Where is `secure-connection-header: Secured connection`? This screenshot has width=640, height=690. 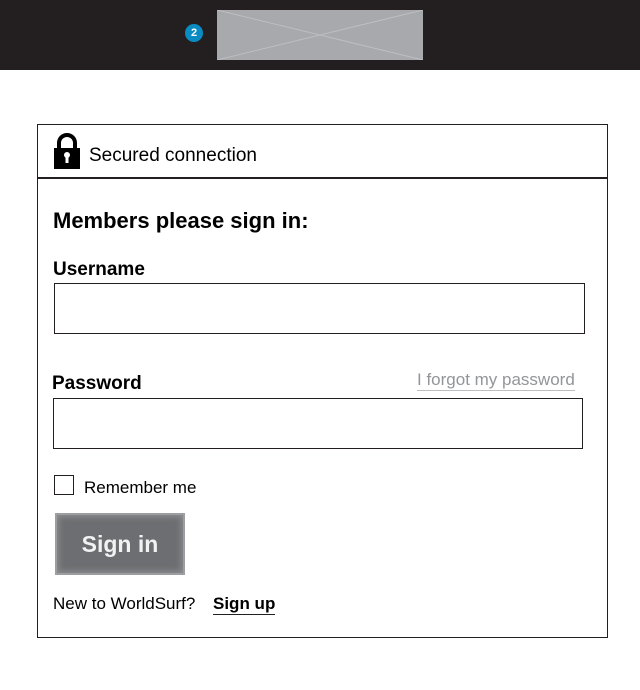
secure-connection-header: Secured connection is located at coordinates (322, 152).